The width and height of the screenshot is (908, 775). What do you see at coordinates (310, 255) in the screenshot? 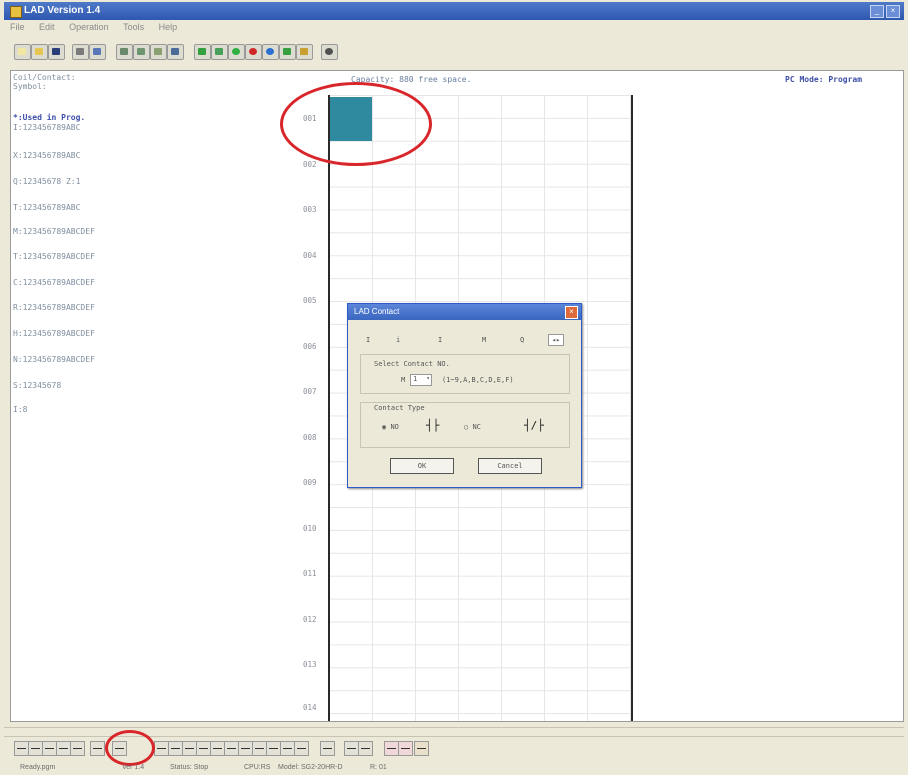
I see `row-number: 004` at bounding box center [310, 255].